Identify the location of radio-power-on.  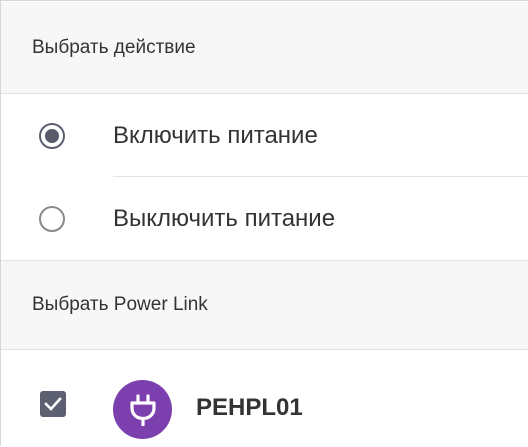
(52, 136).